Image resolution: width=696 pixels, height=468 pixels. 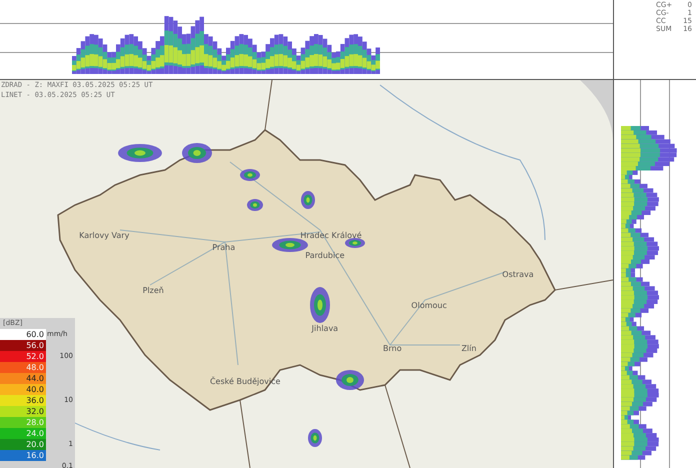 I want to click on legend-swatch: 28.0, so click(x=23, y=422).